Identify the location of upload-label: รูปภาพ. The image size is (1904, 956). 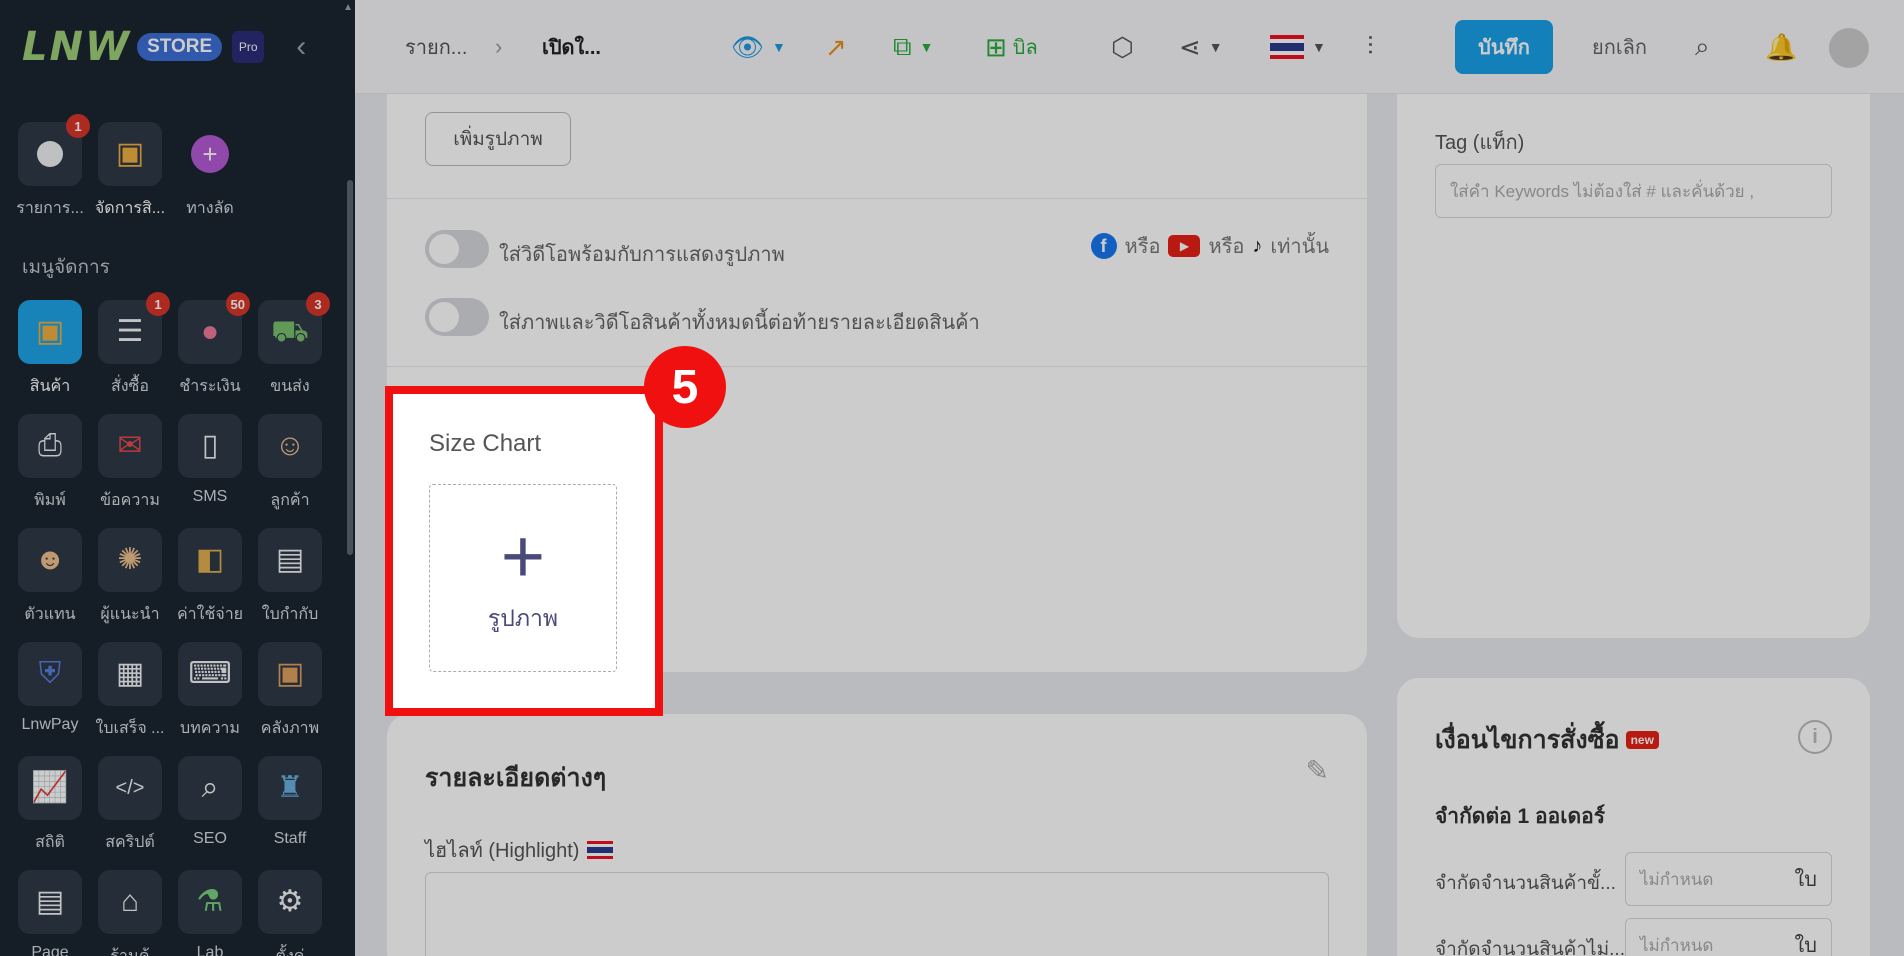
(523, 618).